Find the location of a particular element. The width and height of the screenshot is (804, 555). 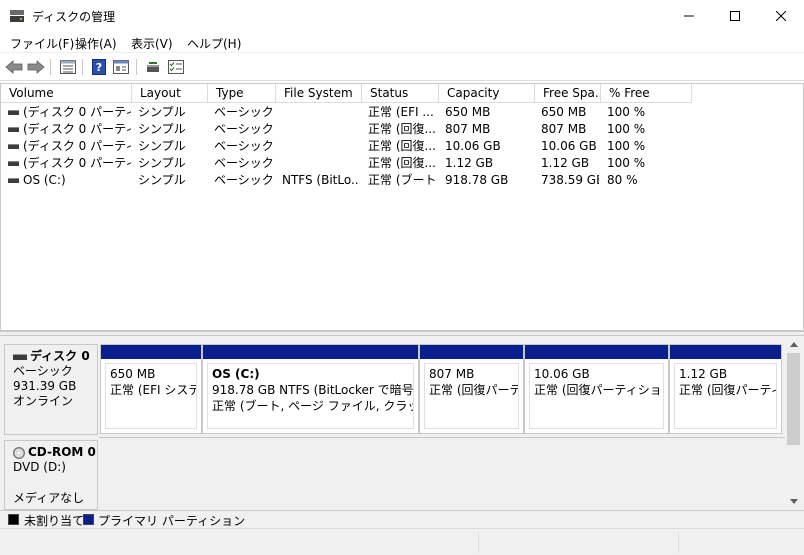

disk-0-name: ディスク 0 is located at coordinates (60, 356).